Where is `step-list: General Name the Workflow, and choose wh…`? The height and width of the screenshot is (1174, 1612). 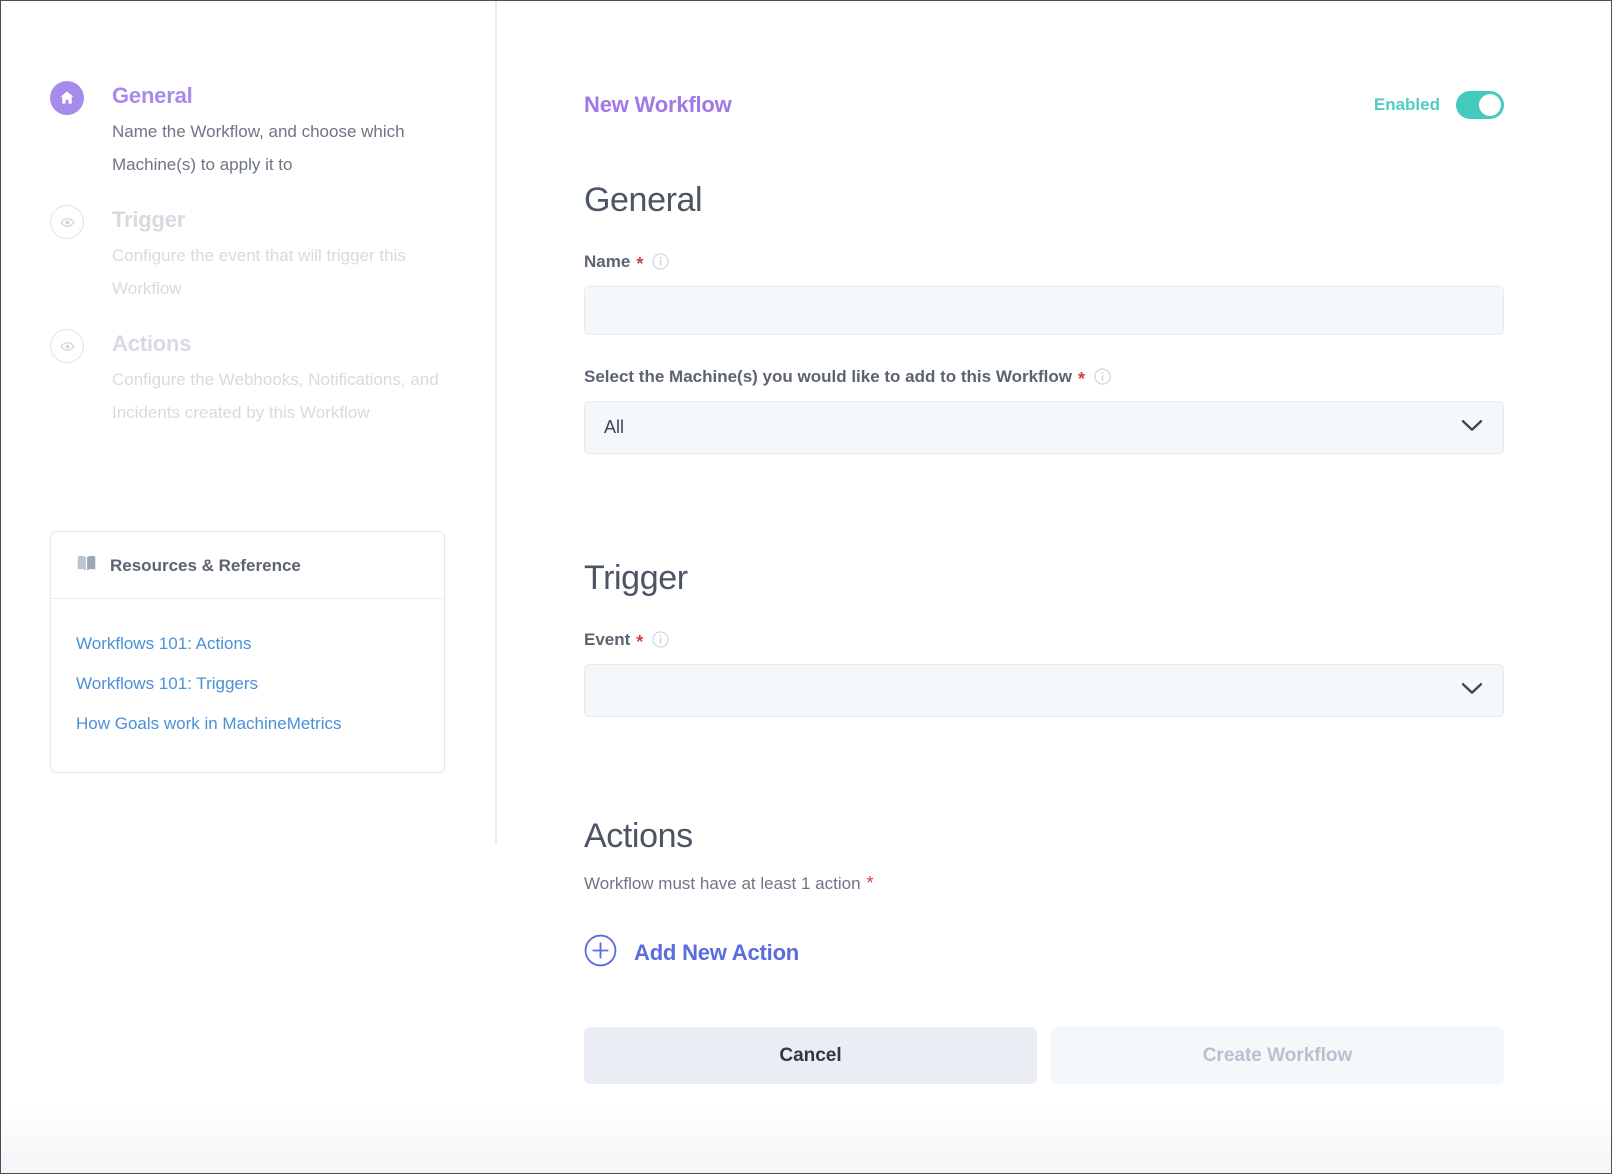
step-list: General Name the Workflow, and choose wh… is located at coordinates (255, 261).